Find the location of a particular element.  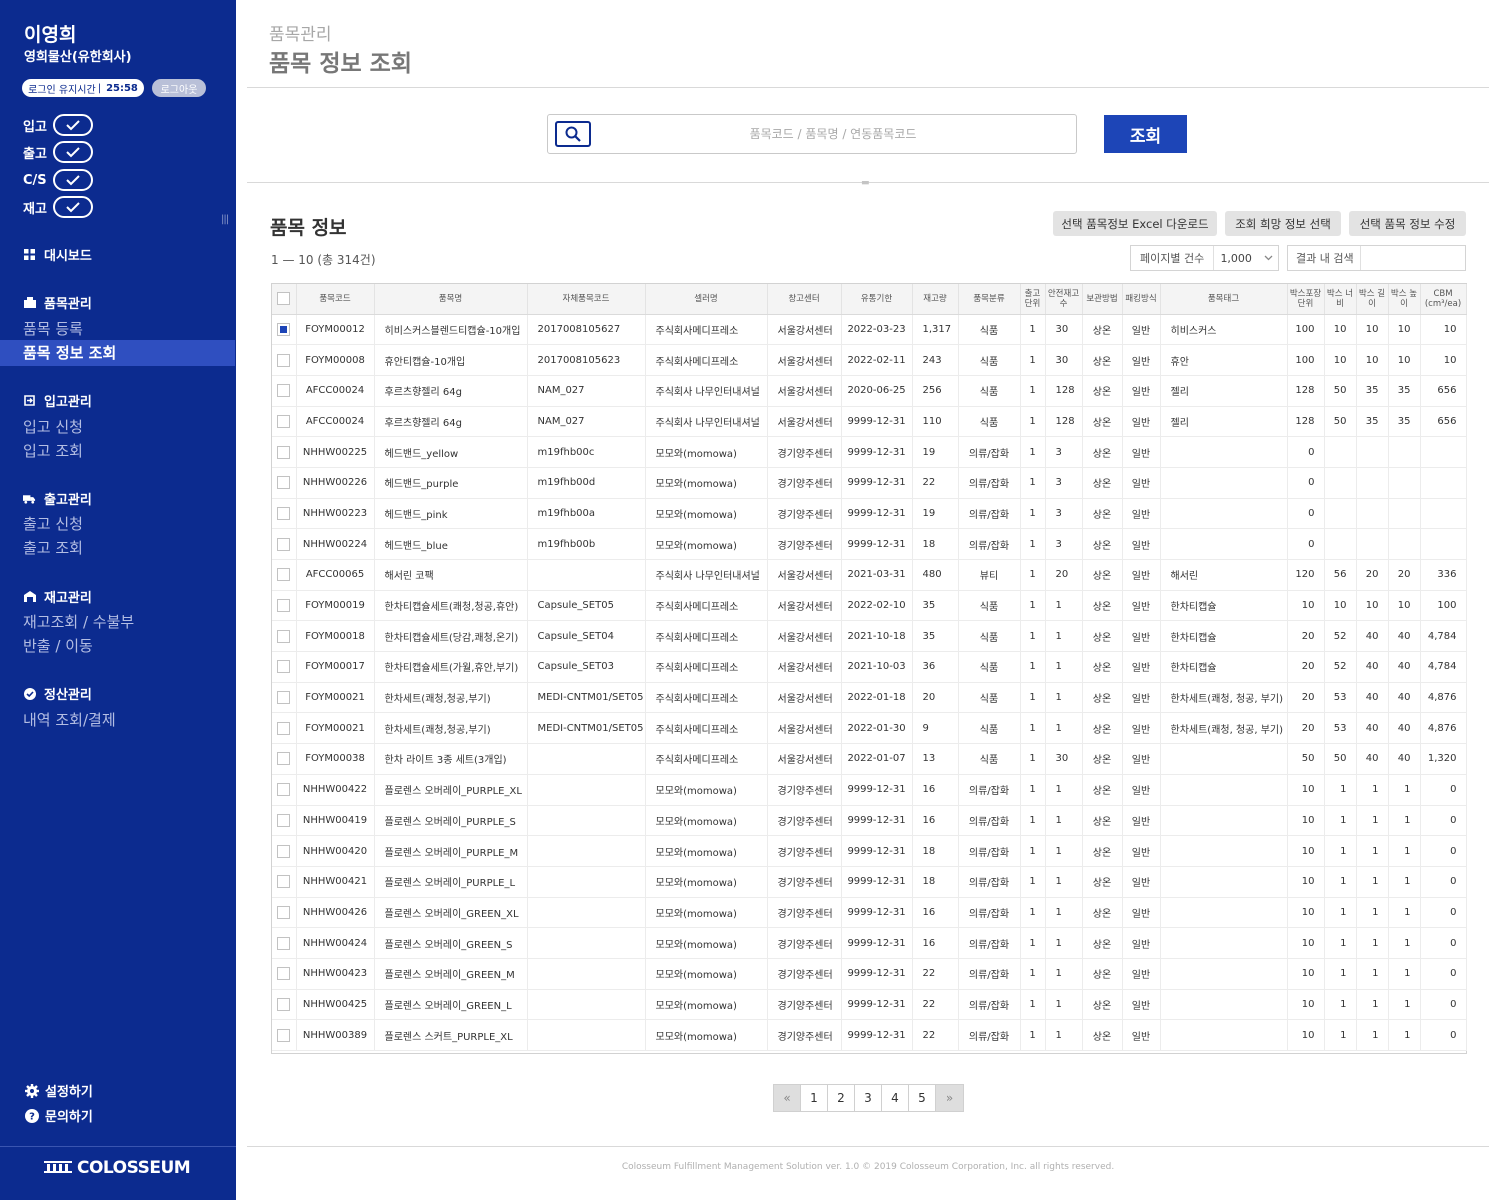

status-stock: 재고 is located at coordinates (58, 207).